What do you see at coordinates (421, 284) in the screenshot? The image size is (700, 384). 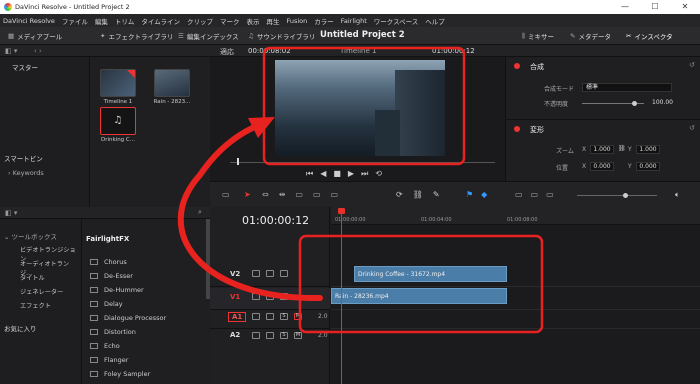 I see `timeline-highlight-box` at bounding box center [421, 284].